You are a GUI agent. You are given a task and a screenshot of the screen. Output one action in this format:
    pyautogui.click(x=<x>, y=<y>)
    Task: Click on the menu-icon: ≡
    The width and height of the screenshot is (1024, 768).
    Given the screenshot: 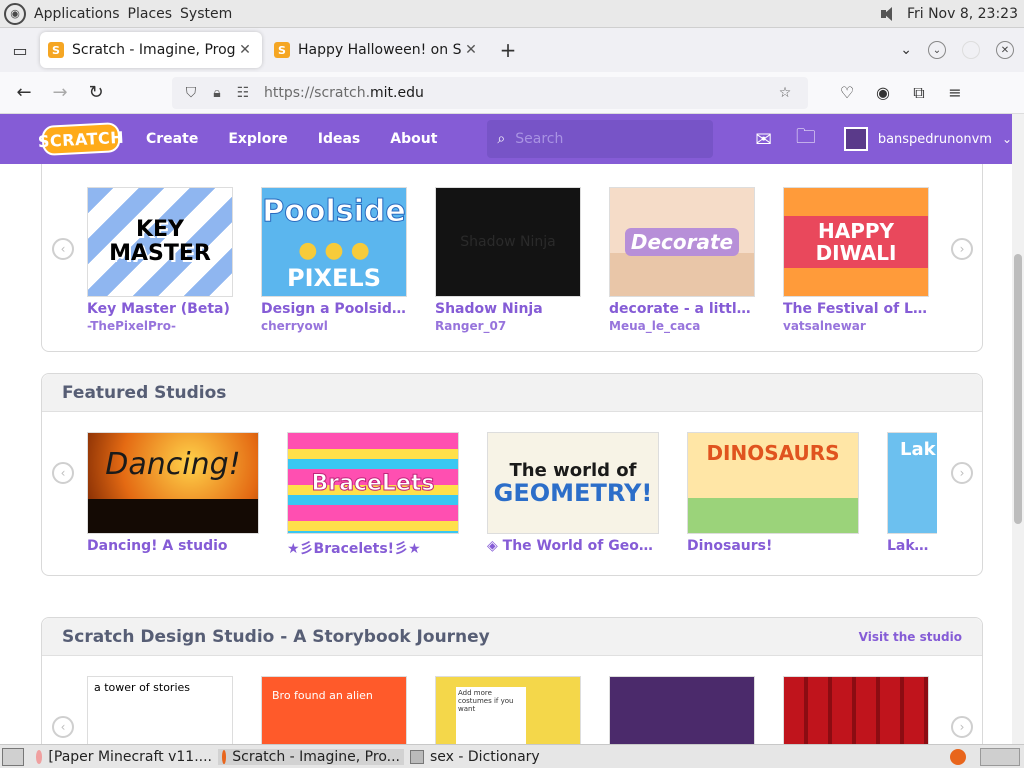 What is the action you would take?
    pyautogui.click(x=955, y=92)
    